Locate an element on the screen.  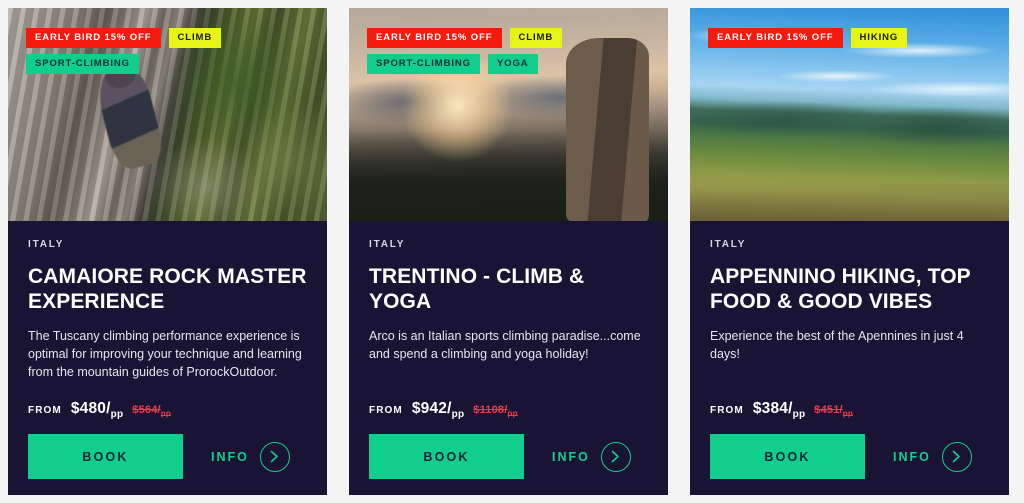
card-title: CAMAIORE ROCK MASTER EXPERIENCE is located at coordinates (167, 289).